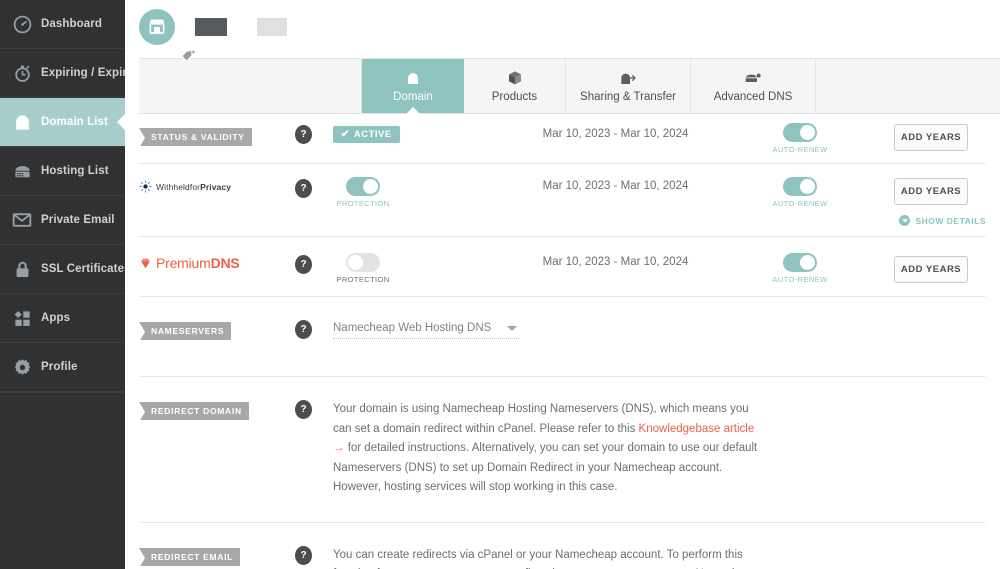 The image size is (1000, 569). I want to click on dns-server-icon, so click(753, 78).